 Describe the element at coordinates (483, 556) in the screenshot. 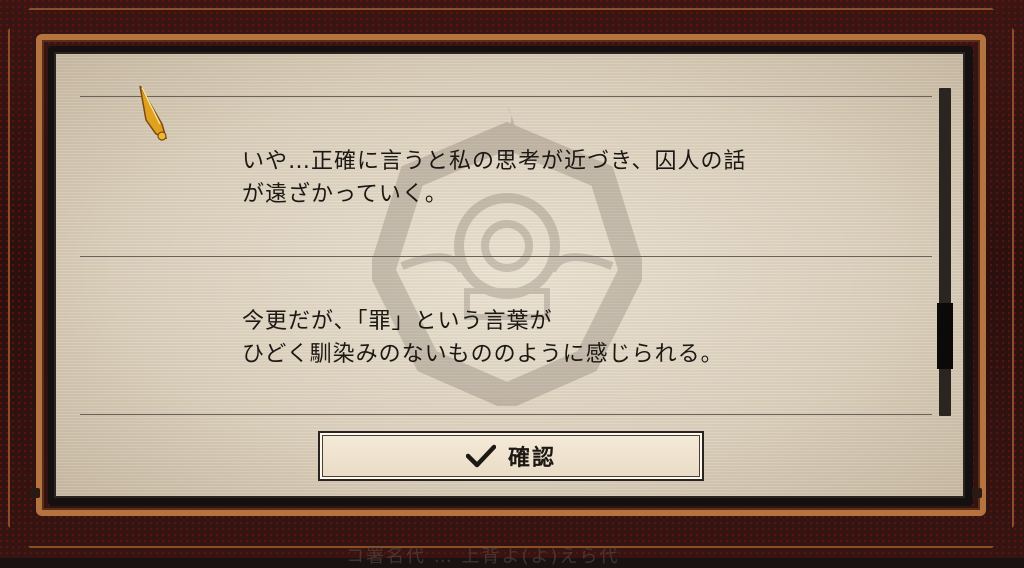

I see `background-text: コ署名代 … 上背よ(よ)えら代` at that location.